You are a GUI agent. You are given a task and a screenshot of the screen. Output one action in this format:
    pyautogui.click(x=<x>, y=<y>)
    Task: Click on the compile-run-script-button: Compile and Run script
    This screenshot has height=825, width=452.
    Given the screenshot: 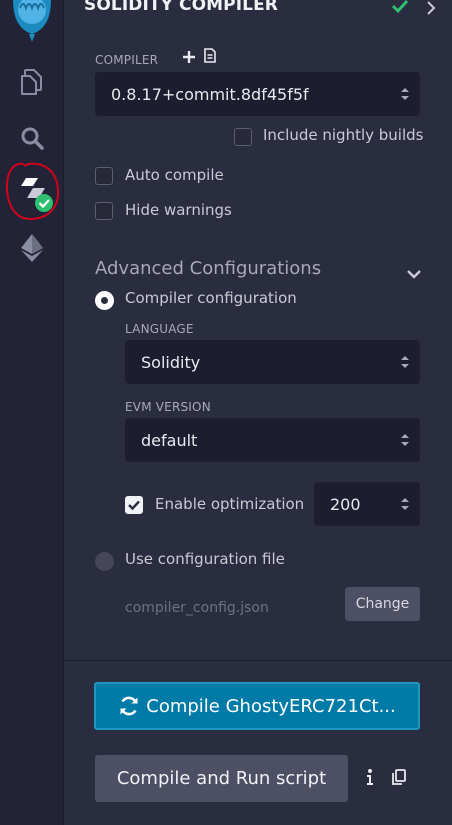 What is the action you would take?
    pyautogui.click(x=221, y=778)
    